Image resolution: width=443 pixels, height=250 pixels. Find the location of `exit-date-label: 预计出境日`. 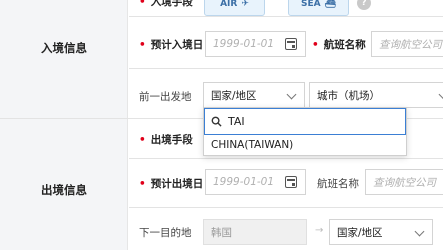

exit-date-label: 预计出境日 is located at coordinates (177, 184).